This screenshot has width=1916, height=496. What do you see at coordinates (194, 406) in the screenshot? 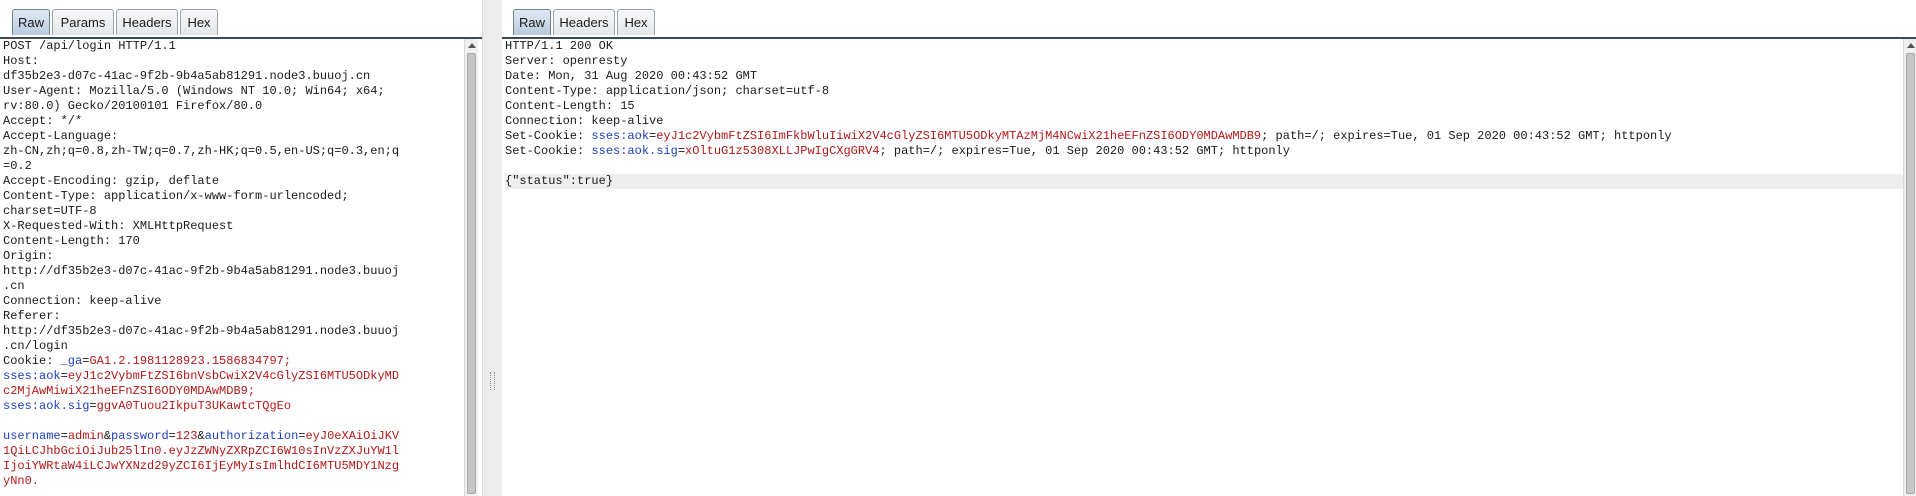
I see `param-value: ggvA0Tuou2IkpuT3UKawtcTQgEo` at bounding box center [194, 406].